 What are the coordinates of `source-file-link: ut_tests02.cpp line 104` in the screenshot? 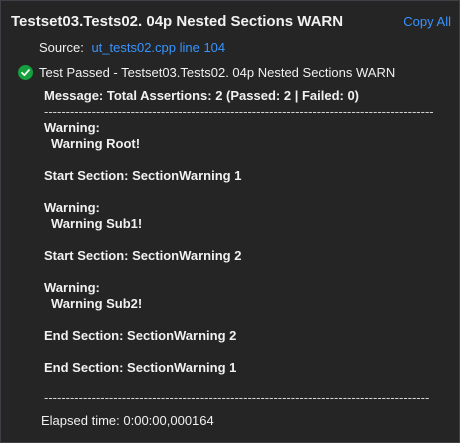 It's located at (158, 47).